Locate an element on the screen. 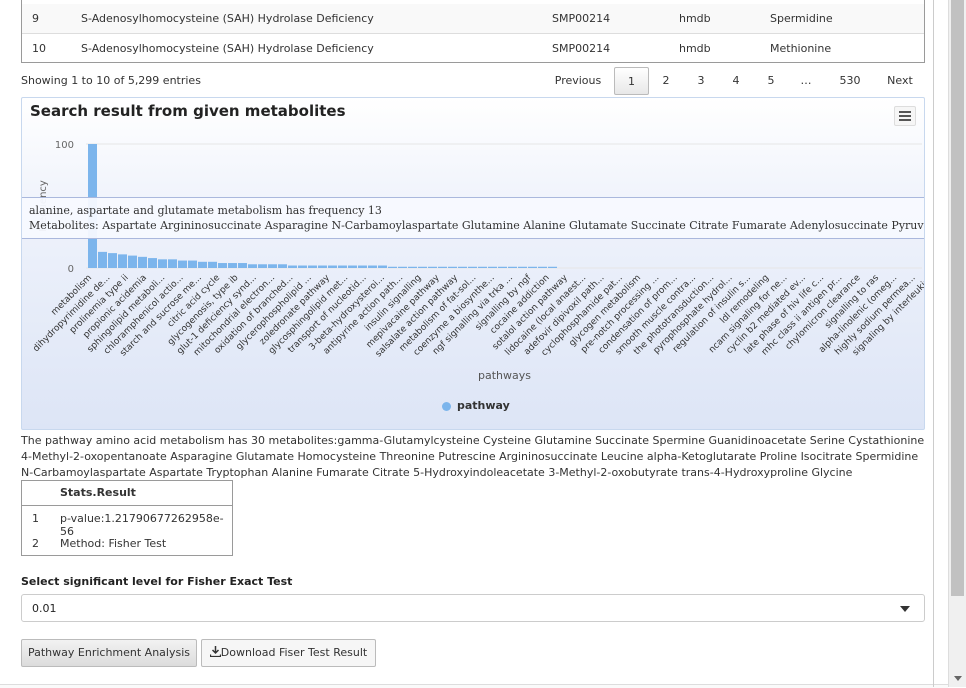 The width and height of the screenshot is (966, 688). page-button-530: 530 is located at coordinates (850, 81).